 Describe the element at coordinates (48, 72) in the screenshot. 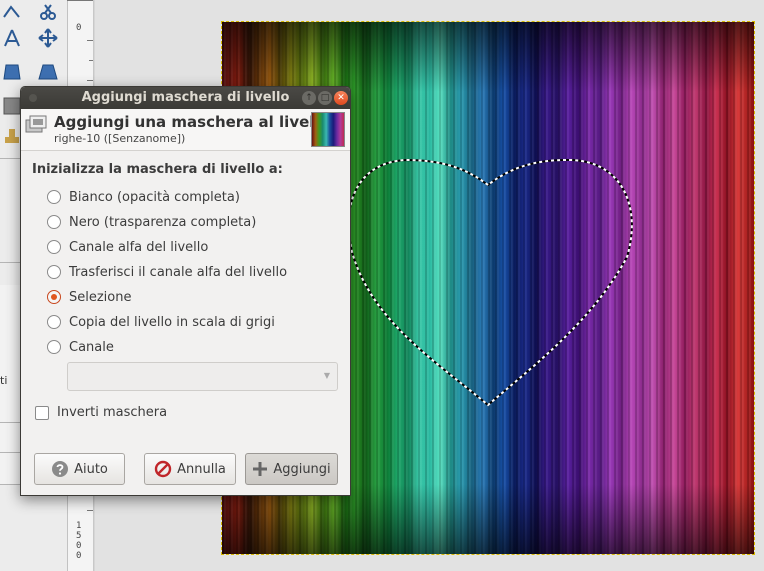

I see `shear-tool-icon` at that location.